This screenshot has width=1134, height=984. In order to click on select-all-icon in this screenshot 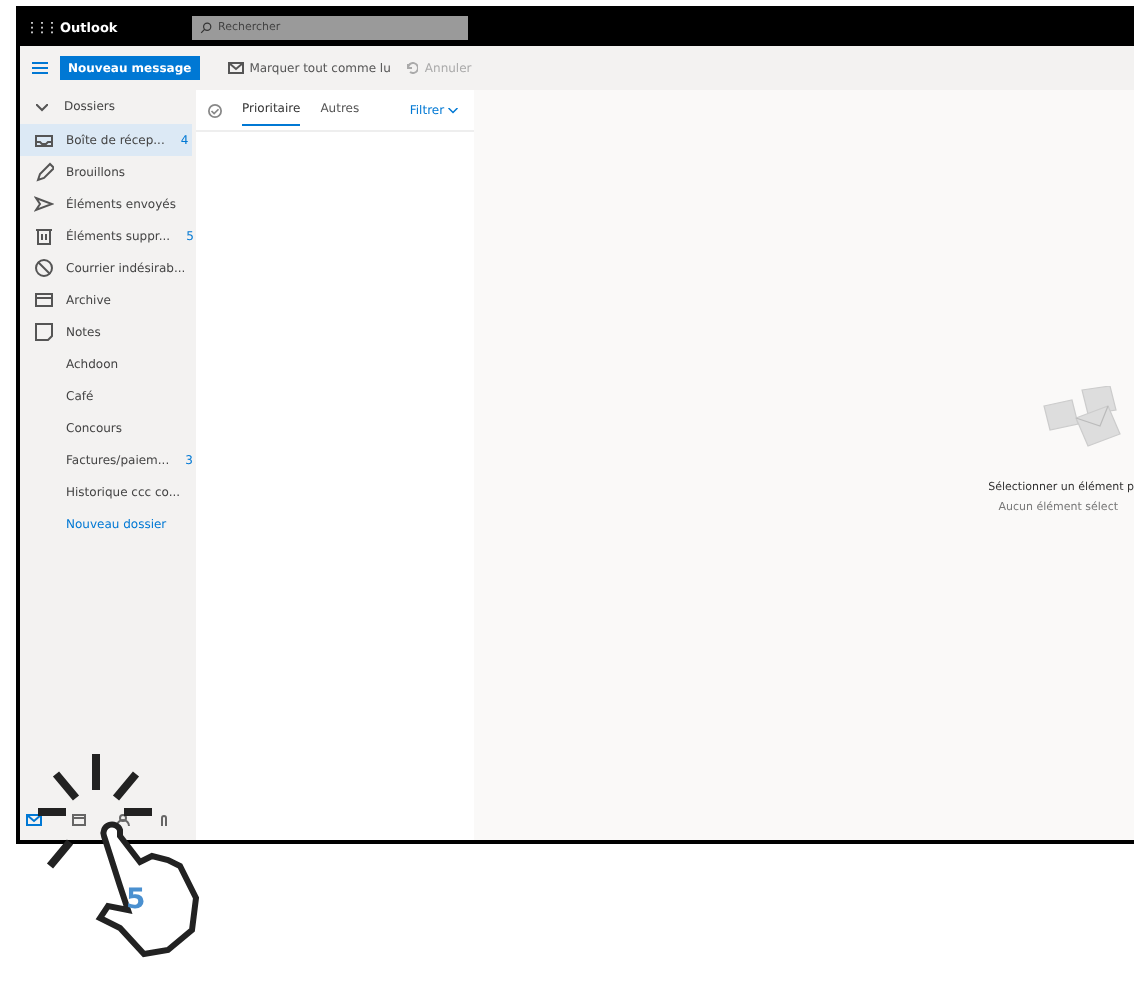, I will do `click(215, 110)`.